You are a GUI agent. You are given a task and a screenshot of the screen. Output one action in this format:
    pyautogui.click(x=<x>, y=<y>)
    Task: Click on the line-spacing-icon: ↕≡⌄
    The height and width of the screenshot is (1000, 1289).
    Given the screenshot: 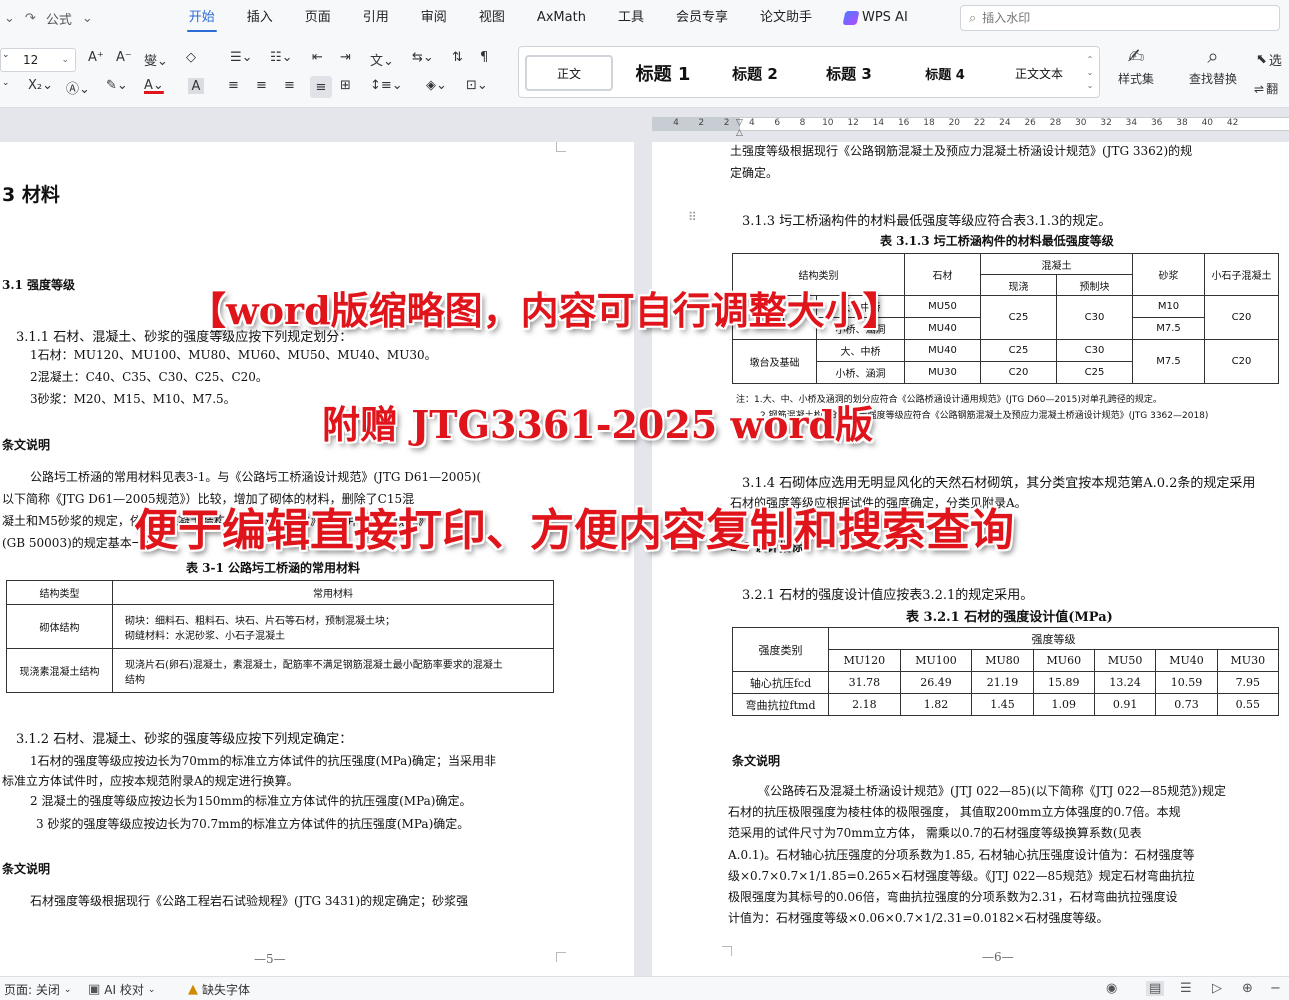 What is the action you would take?
    pyautogui.click(x=386, y=85)
    